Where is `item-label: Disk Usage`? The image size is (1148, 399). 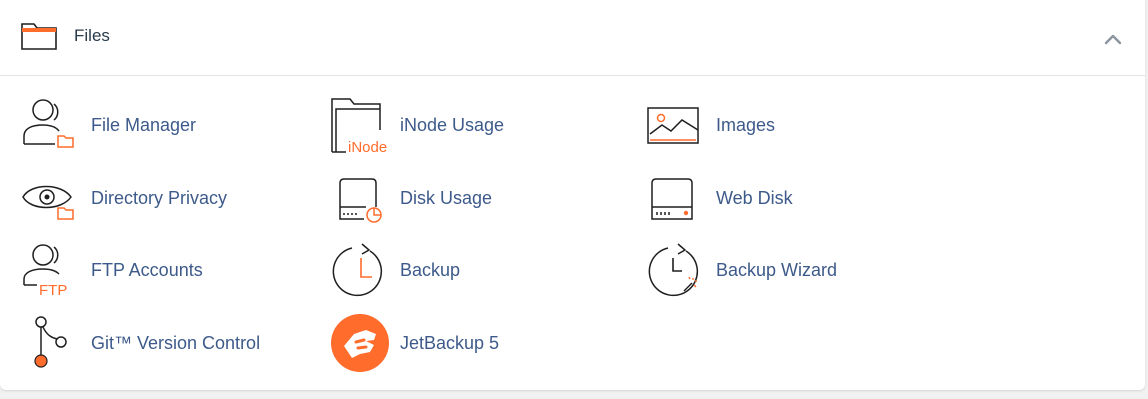
item-label: Disk Usage is located at coordinates (446, 198).